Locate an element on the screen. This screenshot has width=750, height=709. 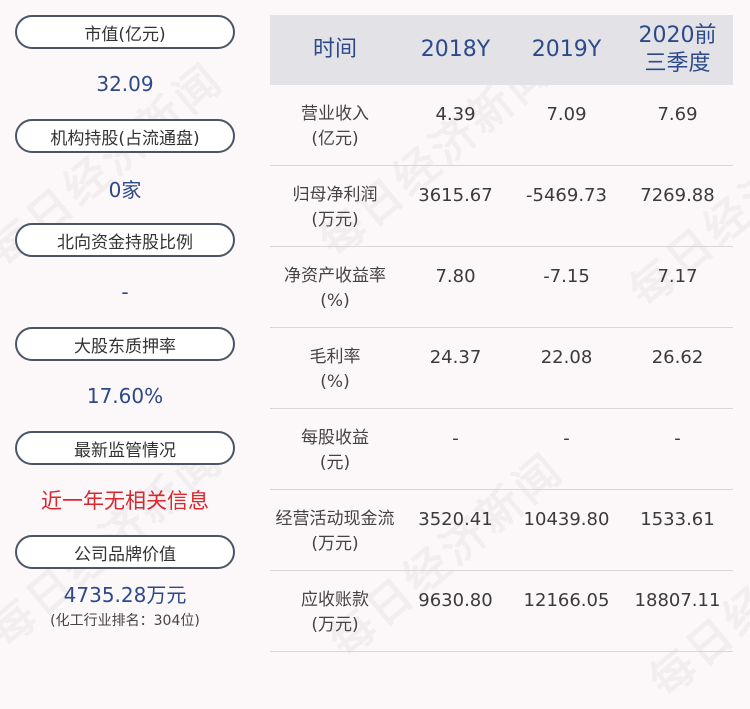
cell: 7.09 is located at coordinates (566, 114).